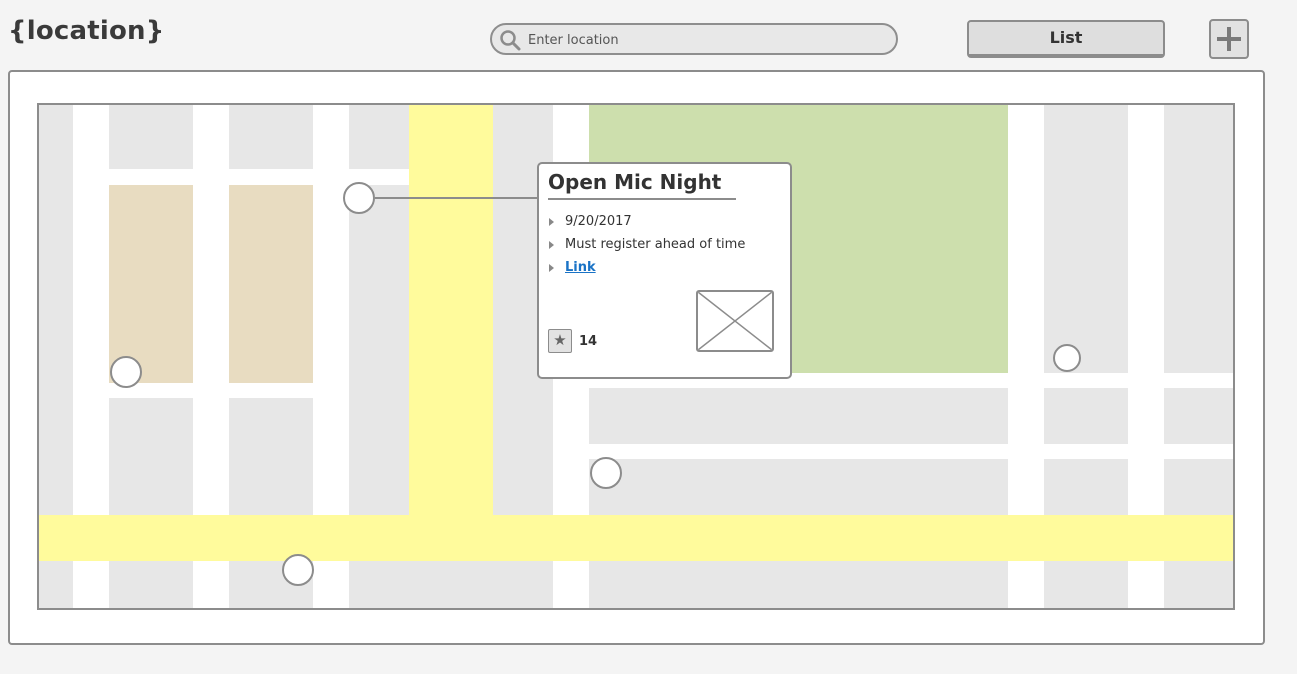 Image resolution: width=1297 pixels, height=674 pixels. I want to click on event-note: Must register ahead of time, so click(655, 244).